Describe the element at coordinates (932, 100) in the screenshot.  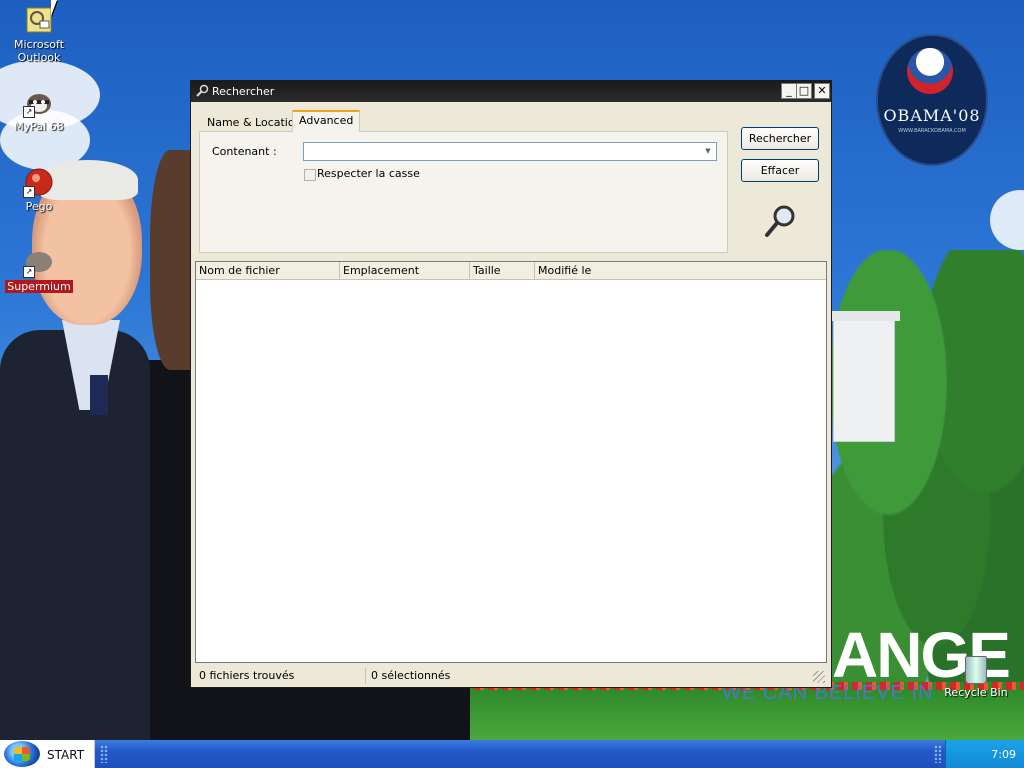
I see `campaign-logo: OBAMA'08 WWW.BARACKOBAMA.COM` at that location.